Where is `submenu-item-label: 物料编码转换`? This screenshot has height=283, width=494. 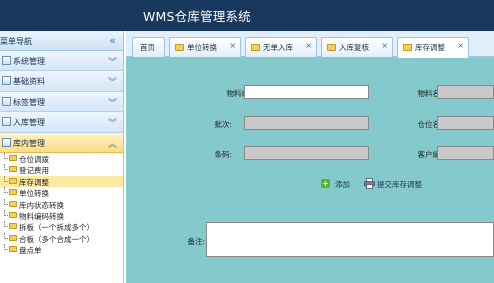
submenu-item-label: 物料编码转换 is located at coordinates (41, 216).